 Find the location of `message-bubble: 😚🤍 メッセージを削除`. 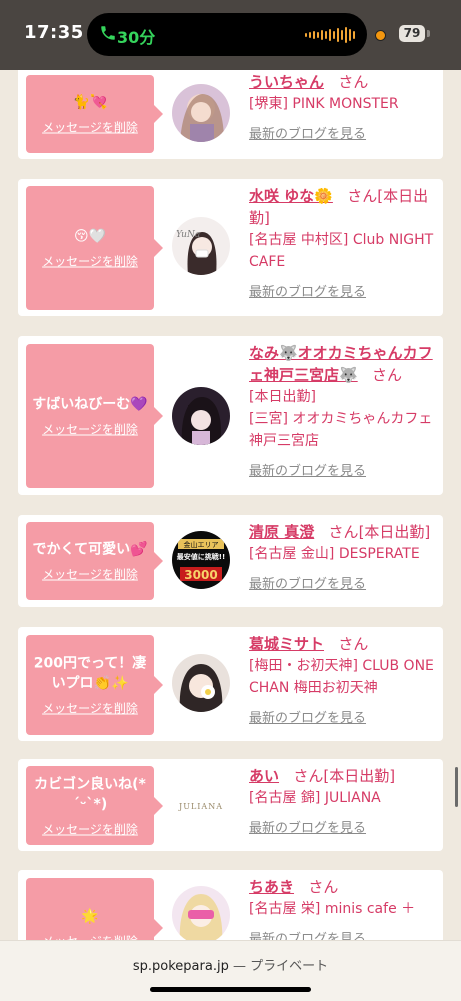

message-bubble: 😚🤍 メッセージを削除 is located at coordinates (94, 248).